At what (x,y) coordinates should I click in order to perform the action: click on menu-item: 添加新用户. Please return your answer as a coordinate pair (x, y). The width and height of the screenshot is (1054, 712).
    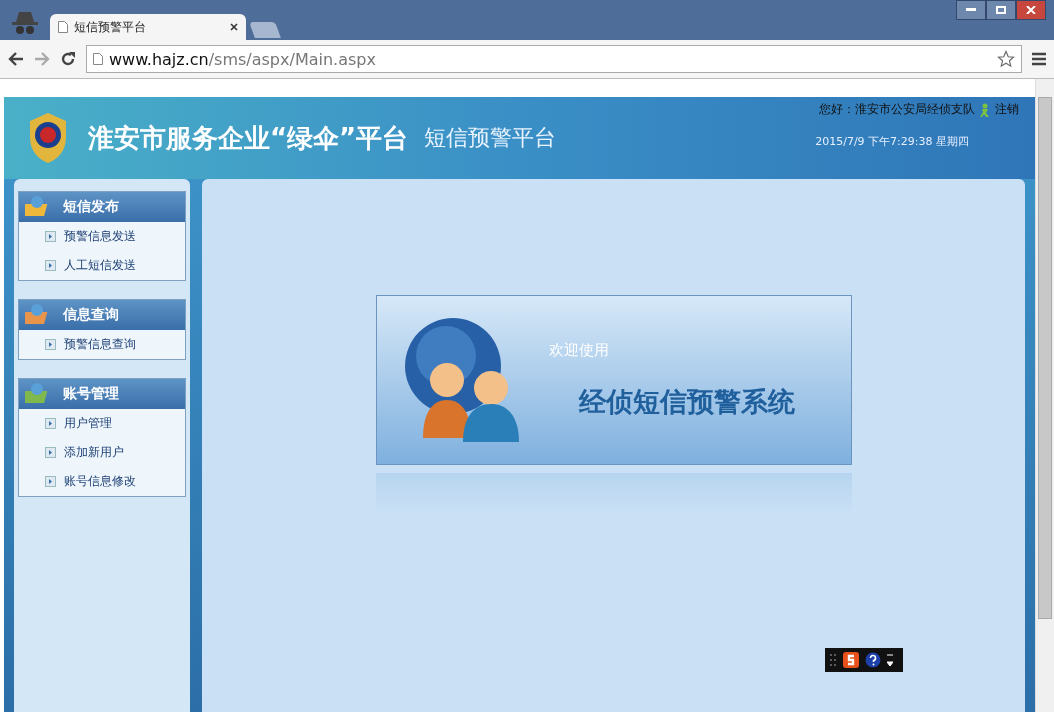
    Looking at the image, I should click on (102, 452).